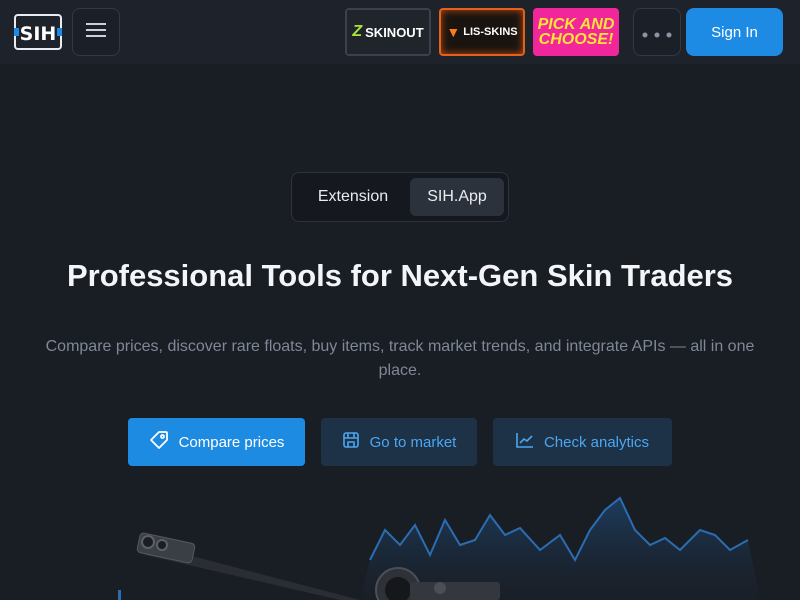 This screenshot has width=800, height=600. What do you see at coordinates (596, 442) in the screenshot?
I see `check-analytics-label: Check analytics` at bounding box center [596, 442].